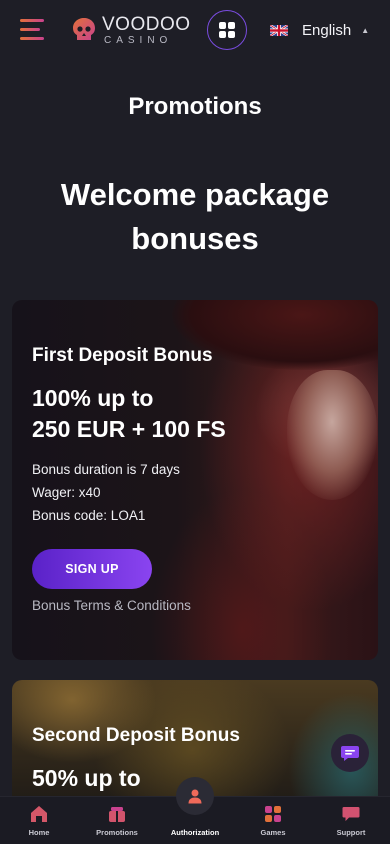  What do you see at coordinates (86, 778) in the screenshot?
I see `bonus-amount-line1: 50% up to` at bounding box center [86, 778].